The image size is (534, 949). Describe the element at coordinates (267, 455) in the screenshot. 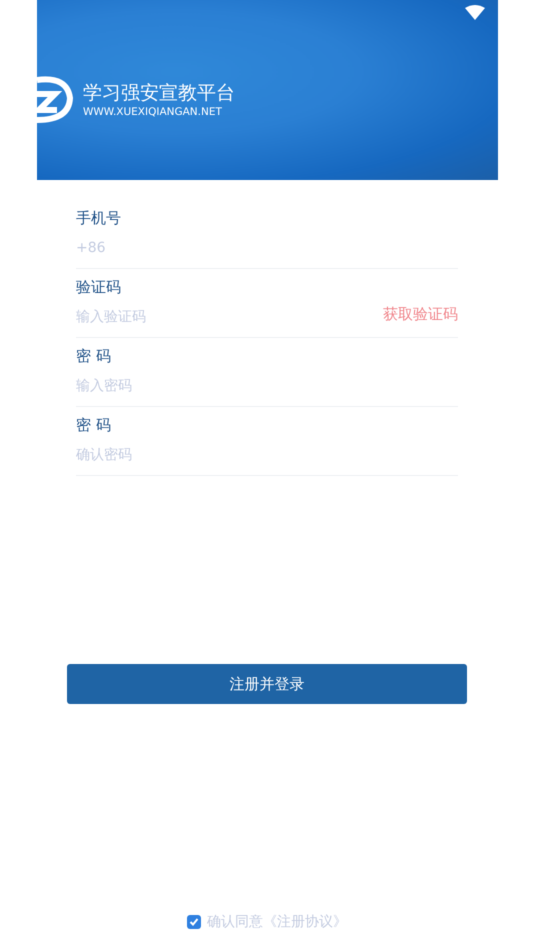

I see `input-field: 确认密码` at that location.